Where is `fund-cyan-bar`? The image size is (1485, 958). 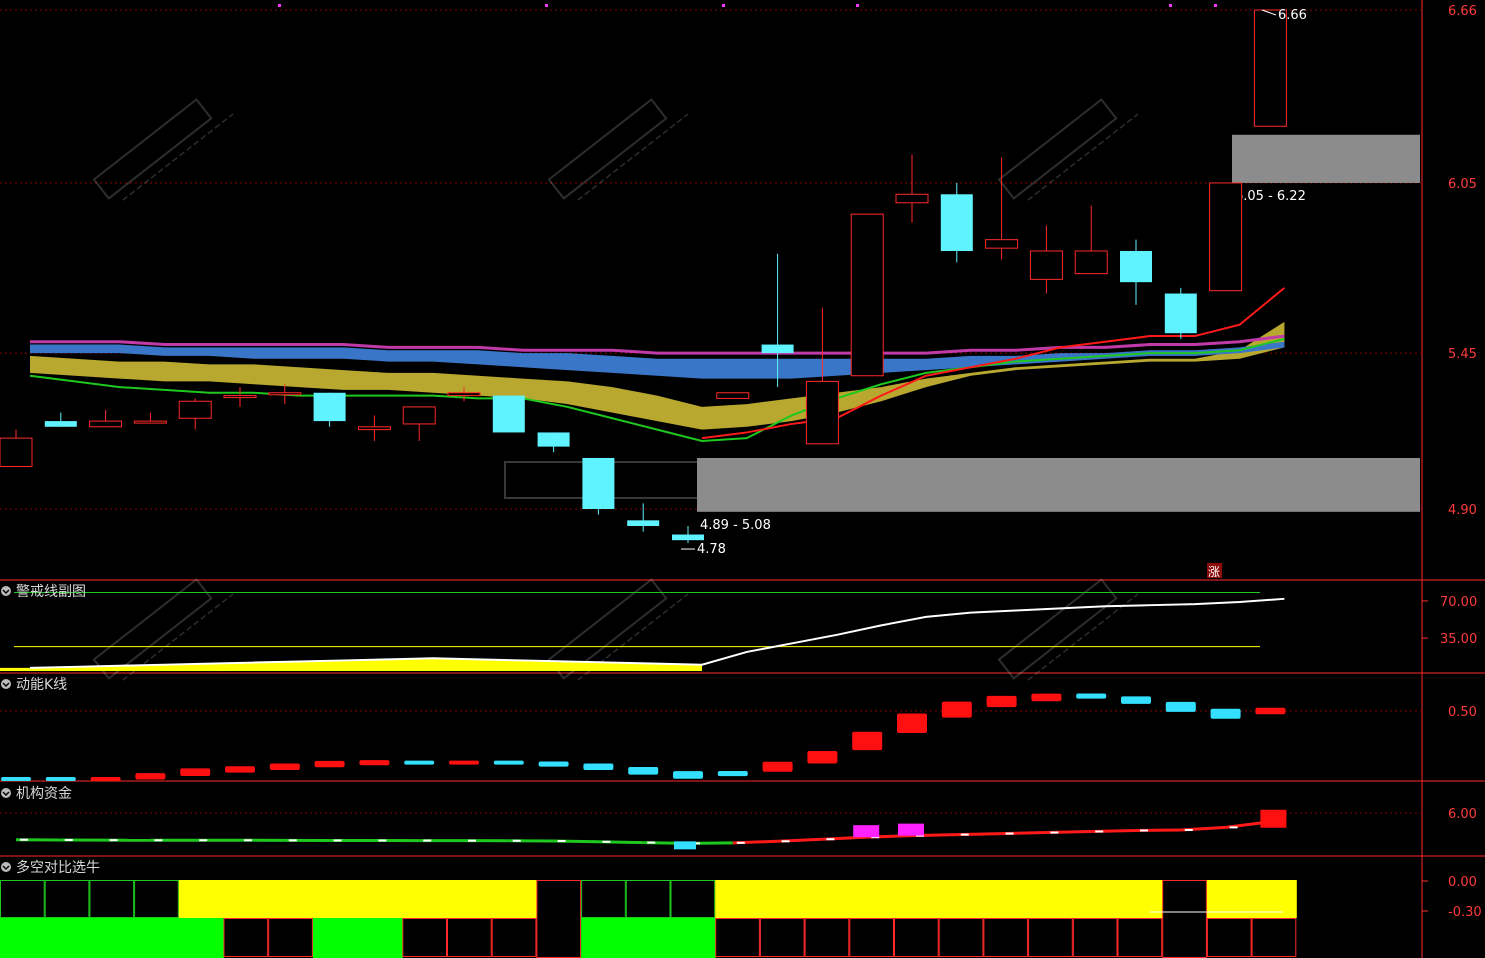
fund-cyan-bar is located at coordinates (685, 845).